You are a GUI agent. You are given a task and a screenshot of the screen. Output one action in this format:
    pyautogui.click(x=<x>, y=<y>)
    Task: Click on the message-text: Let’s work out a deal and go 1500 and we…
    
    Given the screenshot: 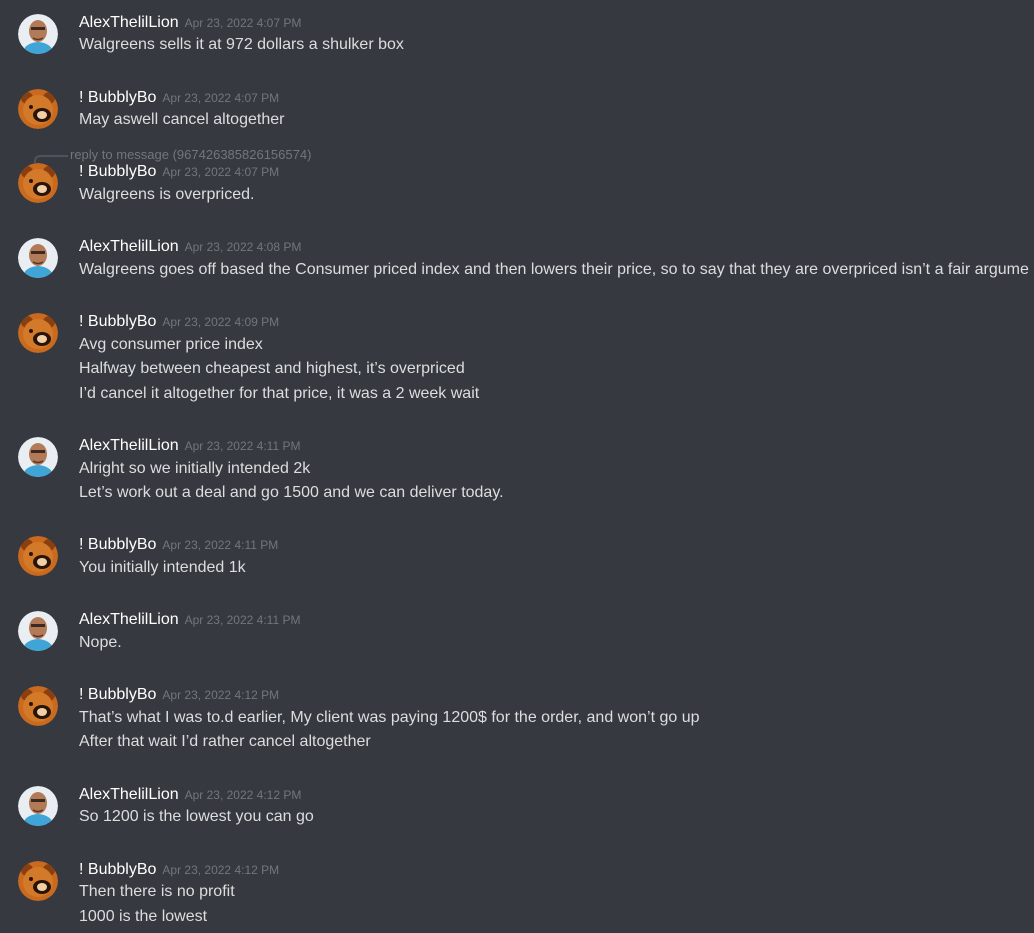 What is the action you would take?
    pyautogui.click(x=291, y=492)
    